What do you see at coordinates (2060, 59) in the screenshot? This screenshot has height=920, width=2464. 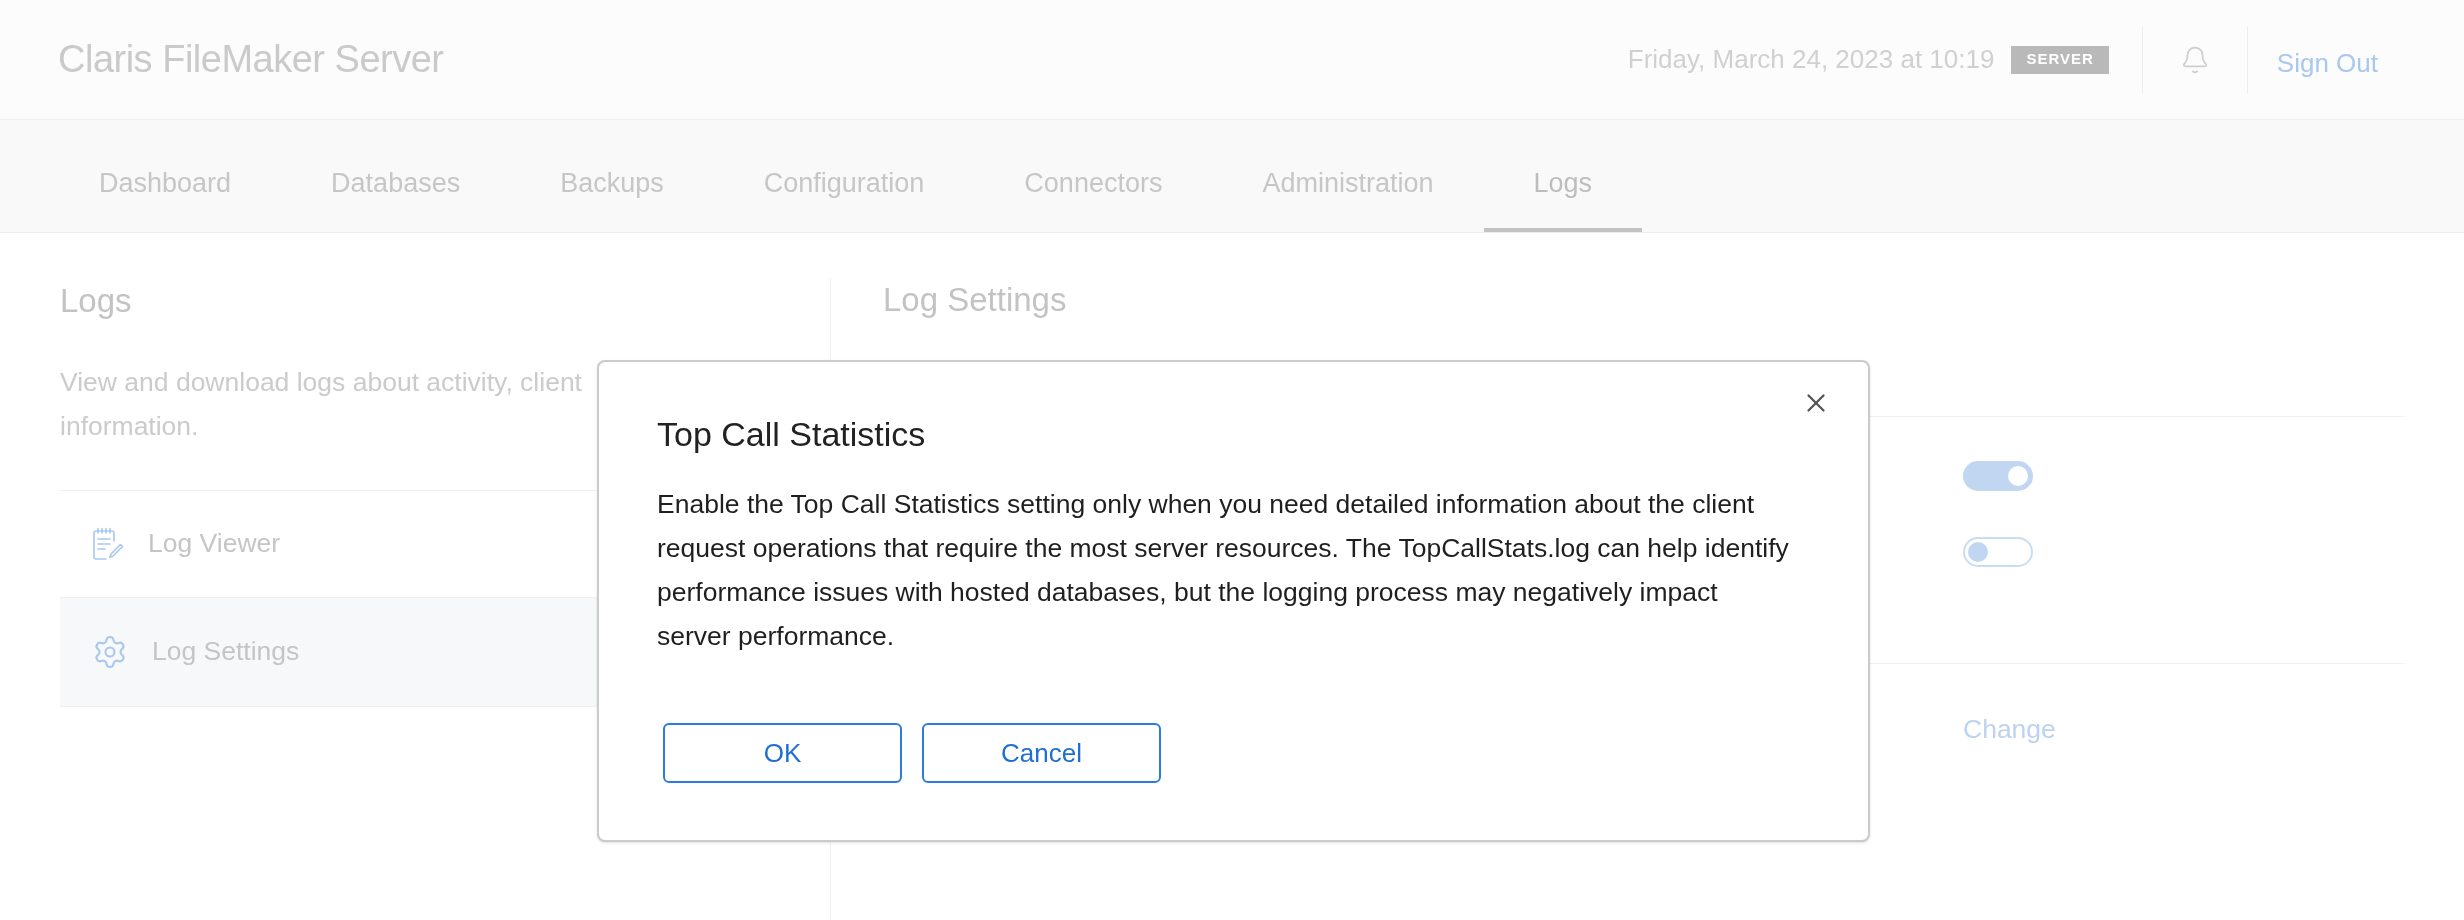 I see `server-badge: SERVER` at bounding box center [2060, 59].